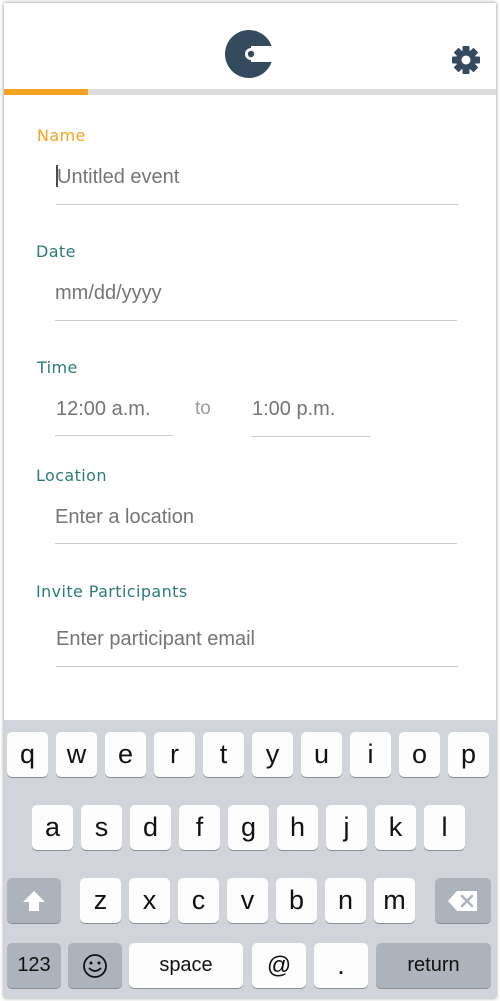 Image resolution: width=500 pixels, height=1001 pixels. What do you see at coordinates (149, 900) in the screenshot?
I see `key-x: x` at bounding box center [149, 900].